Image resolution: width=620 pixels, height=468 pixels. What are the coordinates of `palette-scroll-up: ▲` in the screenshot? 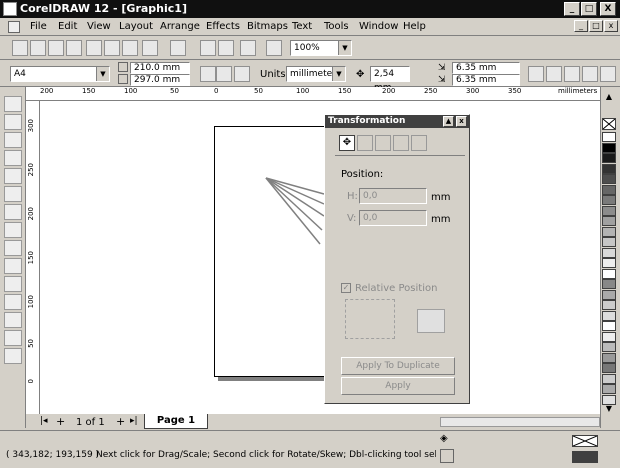 It's located at (609, 97).